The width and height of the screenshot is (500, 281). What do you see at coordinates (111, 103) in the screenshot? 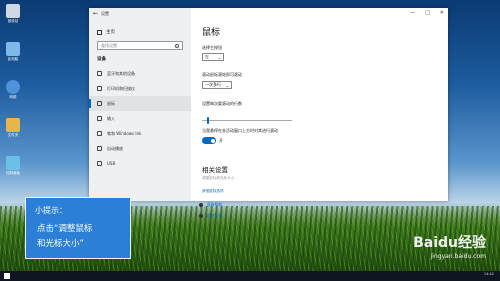
I see `sidebar-item-label: 鼠标` at bounding box center [111, 103].